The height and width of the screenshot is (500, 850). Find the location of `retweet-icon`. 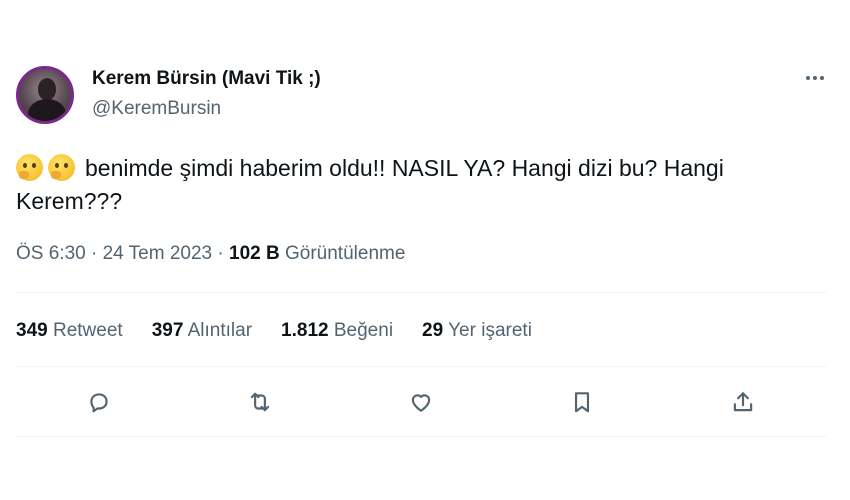

retweet-icon is located at coordinates (260, 402).